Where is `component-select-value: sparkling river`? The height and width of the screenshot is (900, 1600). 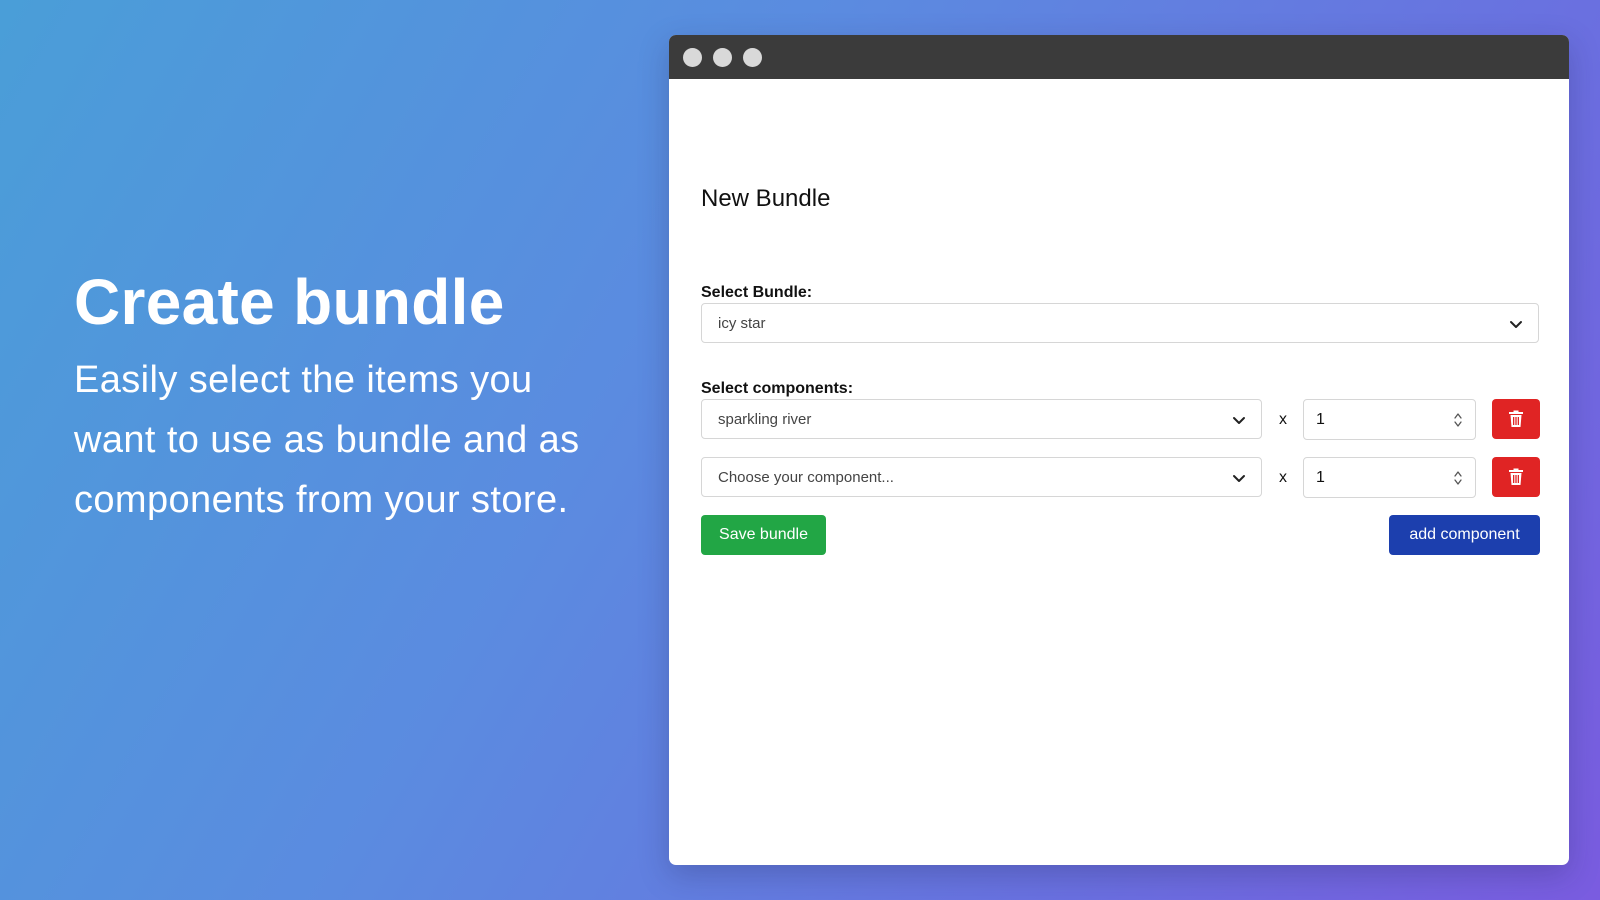 component-select-value: sparkling river is located at coordinates (765, 419).